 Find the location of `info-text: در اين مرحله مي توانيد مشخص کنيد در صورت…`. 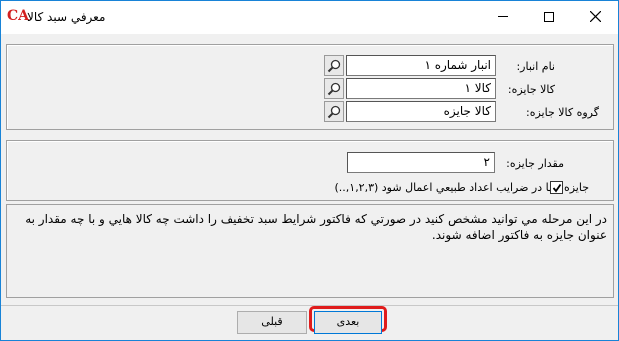

info-text: در اين مرحله مي توانيد مشخص کنيد در صورت… is located at coordinates (316, 227).